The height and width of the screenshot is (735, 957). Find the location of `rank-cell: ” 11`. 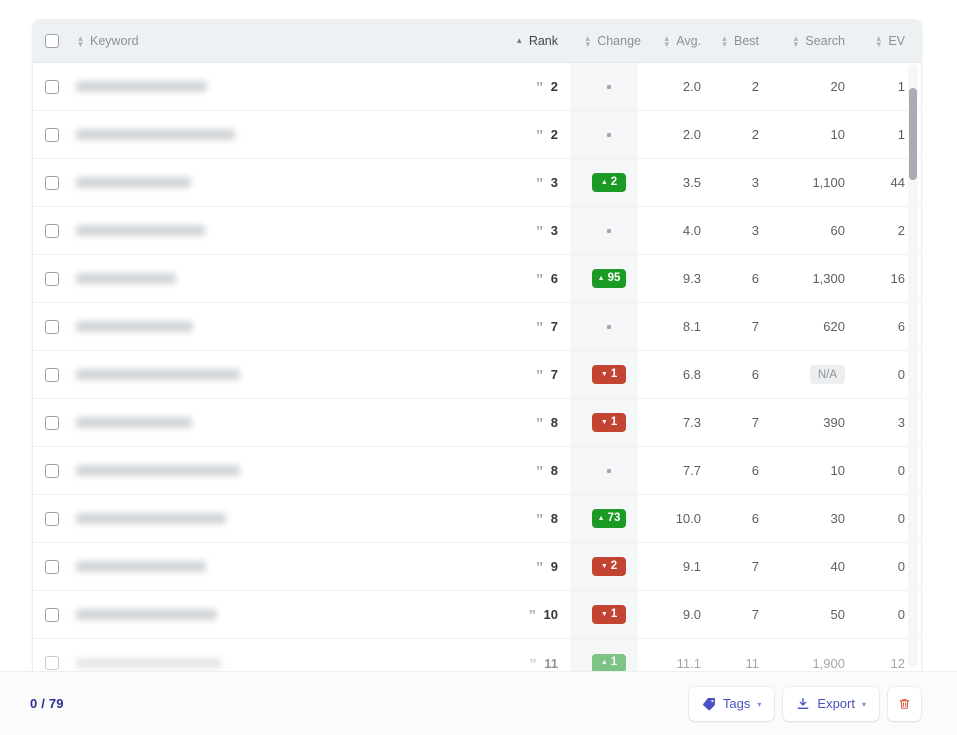

rank-cell: ” 11 is located at coordinates (535, 663).